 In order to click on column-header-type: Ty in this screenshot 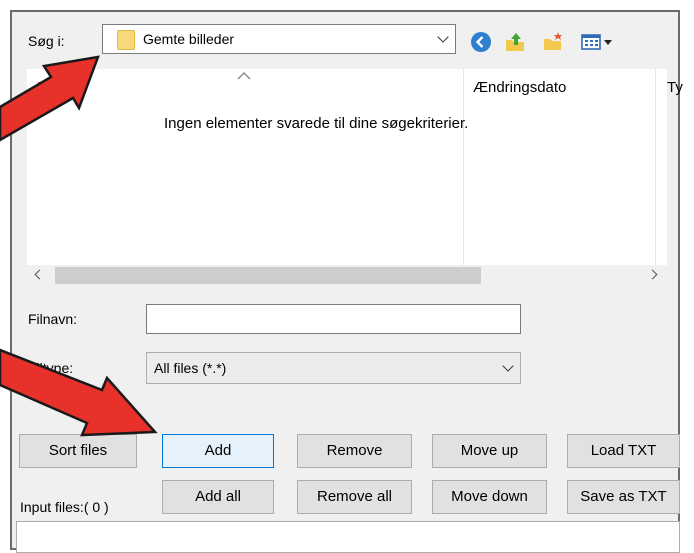, I will do `click(675, 88)`.